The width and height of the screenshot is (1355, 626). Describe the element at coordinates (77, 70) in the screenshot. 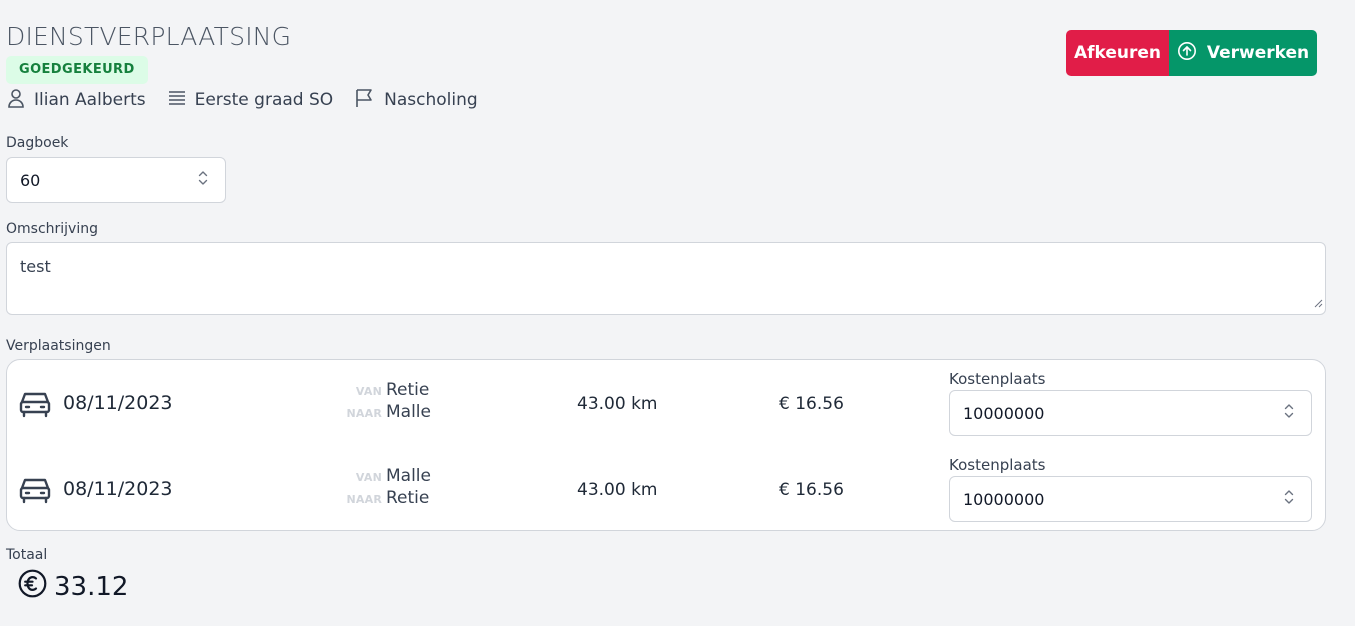

I see `status-badge: GOEDGEKEURD` at that location.